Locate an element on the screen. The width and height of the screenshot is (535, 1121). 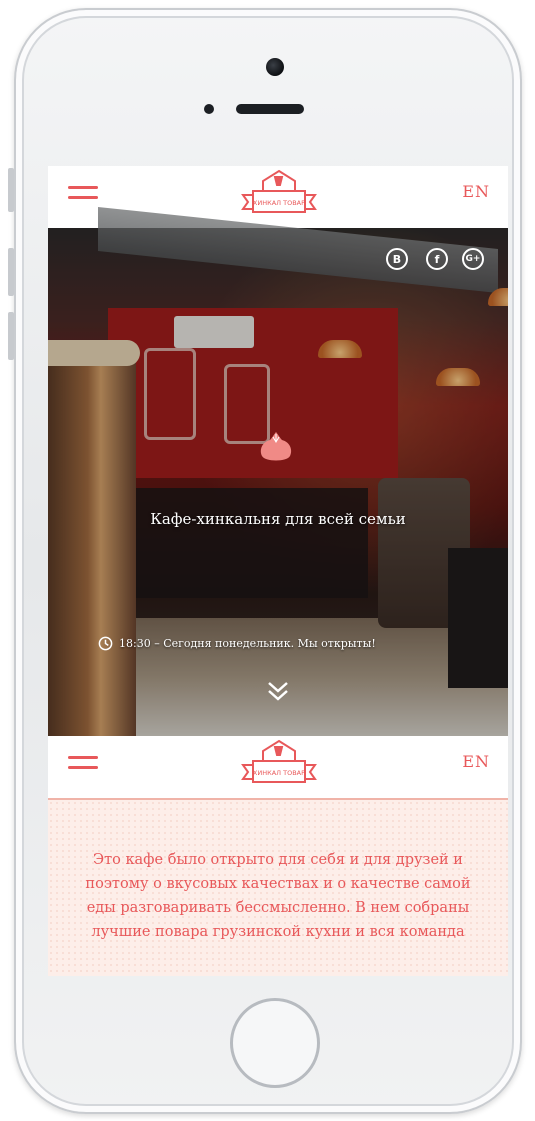
vk-icon: B is located at coordinates (397, 259).